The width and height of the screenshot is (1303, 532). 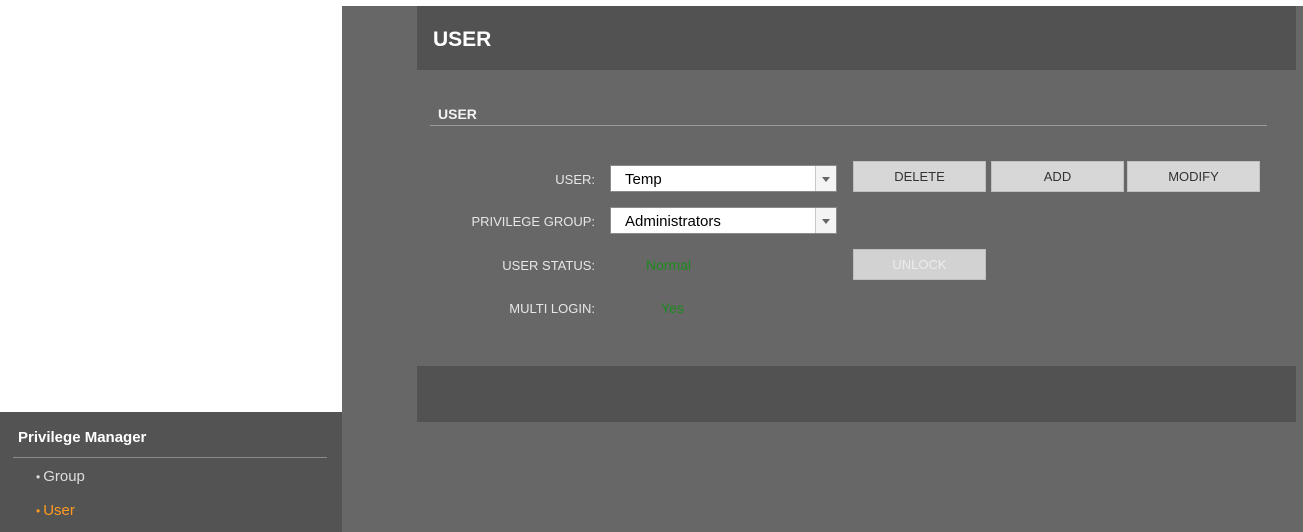 I want to click on sidebar-item-label: Group, so click(x=64, y=476).